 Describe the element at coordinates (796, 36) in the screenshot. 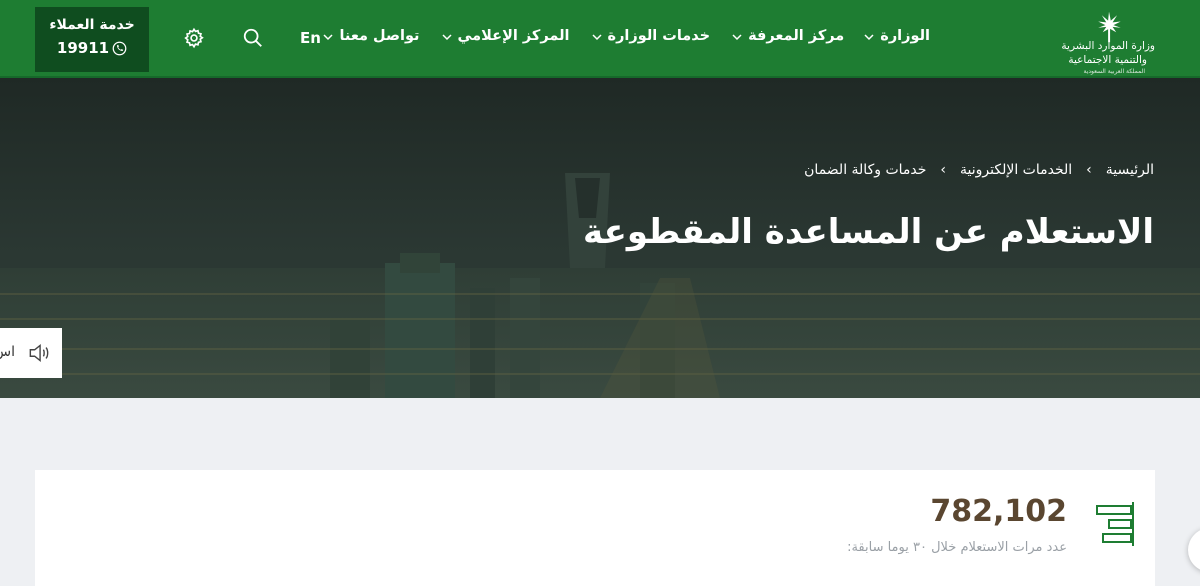

I see `nav-label: مركز المعرفة` at that location.